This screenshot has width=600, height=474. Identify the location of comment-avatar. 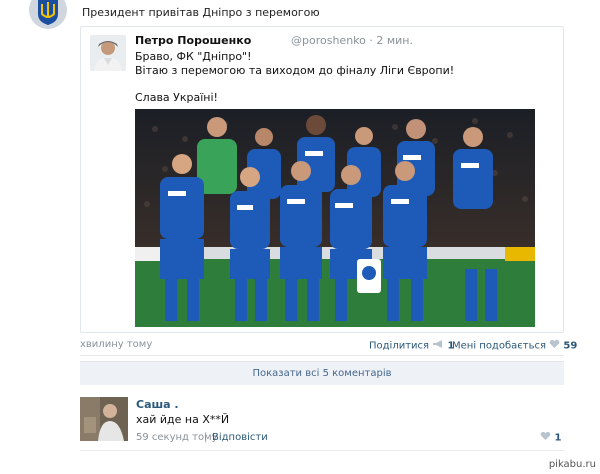
(104, 419).